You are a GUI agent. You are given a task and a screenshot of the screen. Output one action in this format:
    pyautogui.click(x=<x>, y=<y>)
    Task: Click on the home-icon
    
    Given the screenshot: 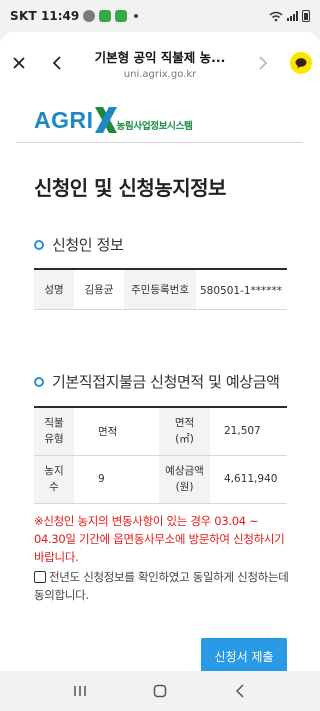 What is the action you would take?
    pyautogui.click(x=160, y=691)
    